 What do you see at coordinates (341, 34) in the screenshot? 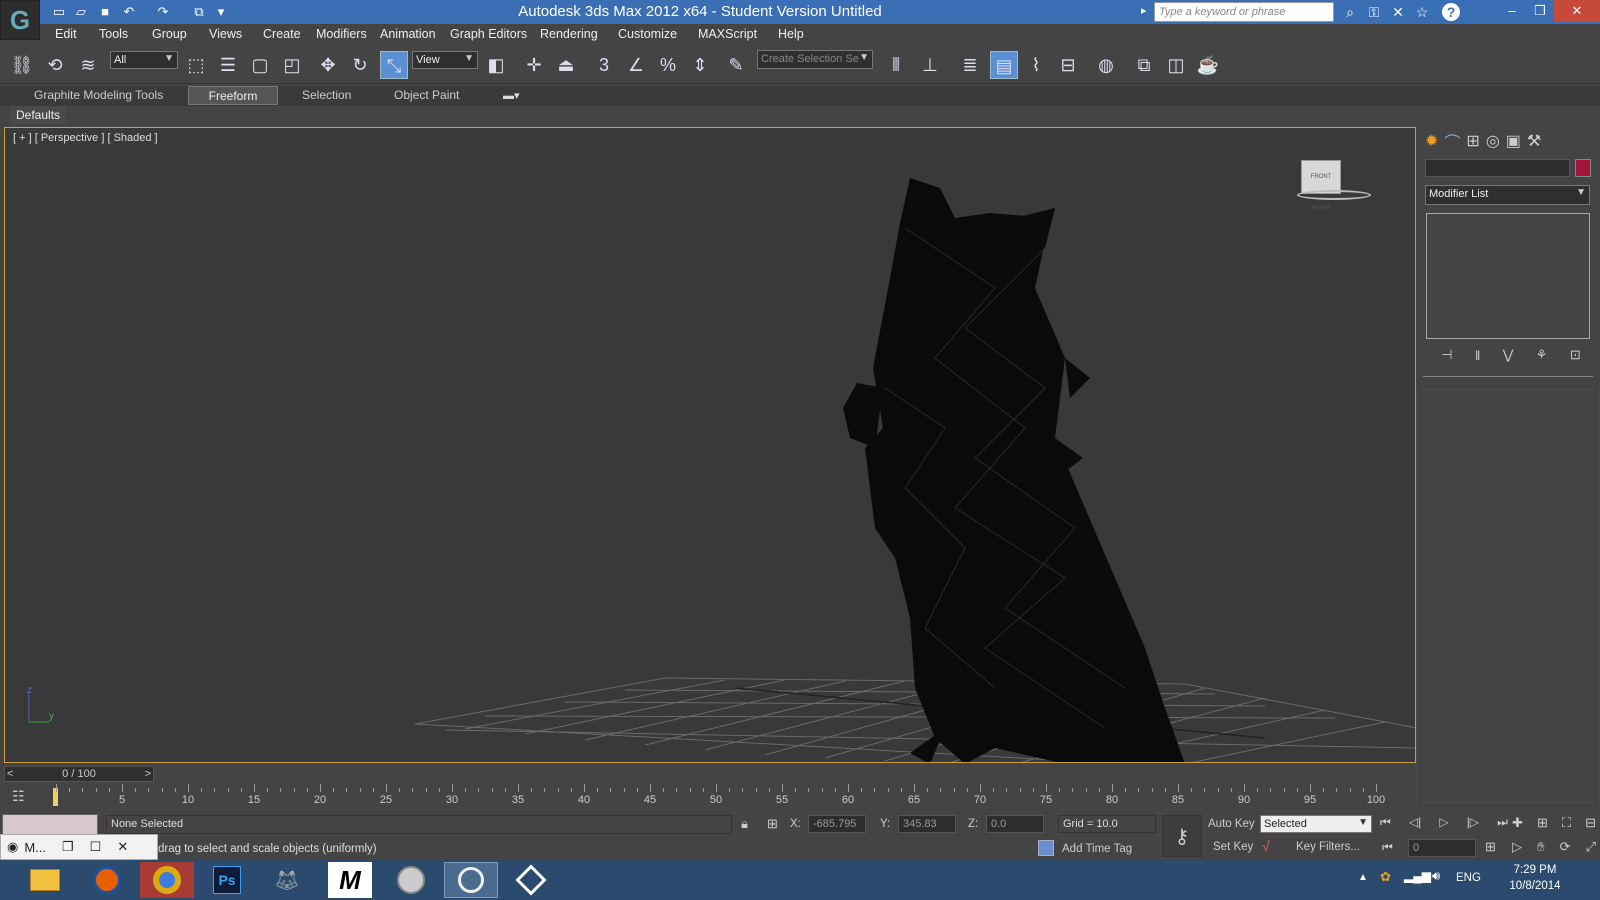
I see `menu-modifiers: Modifiers` at bounding box center [341, 34].